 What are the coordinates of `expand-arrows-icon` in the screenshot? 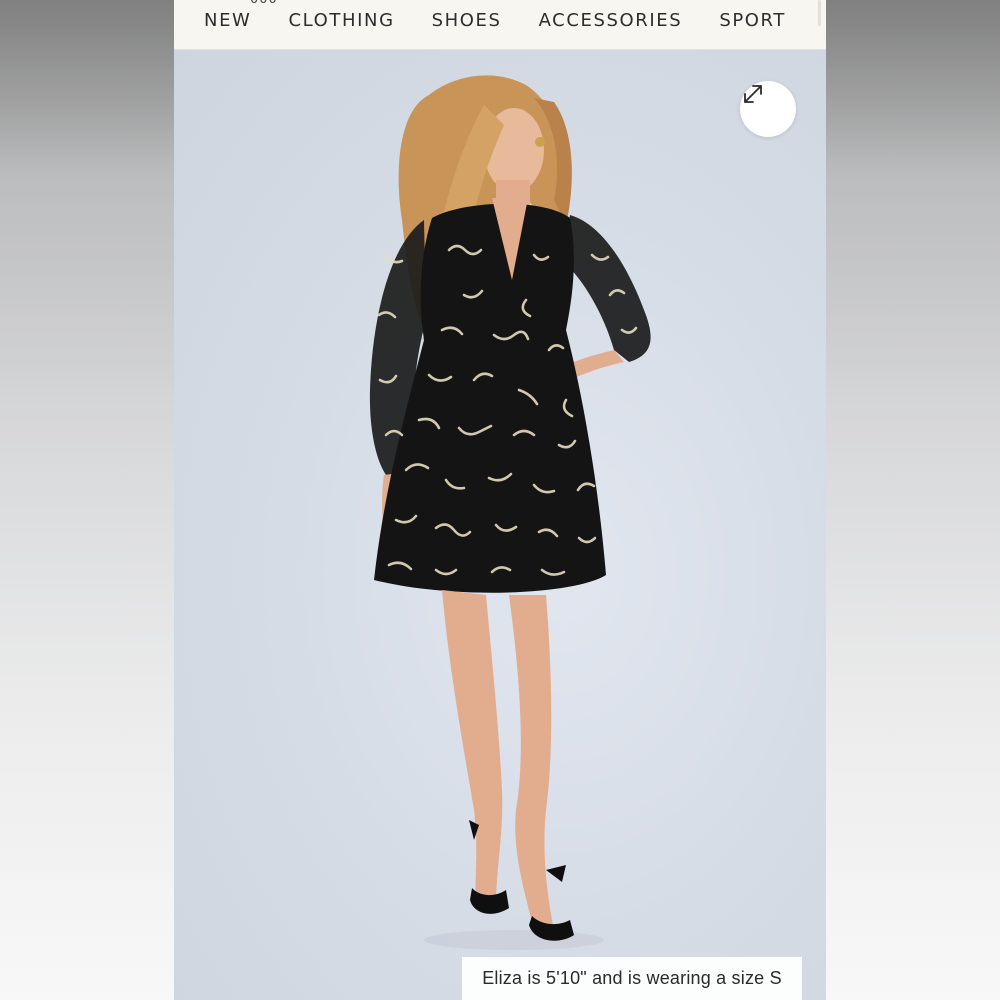 It's located at (753, 94).